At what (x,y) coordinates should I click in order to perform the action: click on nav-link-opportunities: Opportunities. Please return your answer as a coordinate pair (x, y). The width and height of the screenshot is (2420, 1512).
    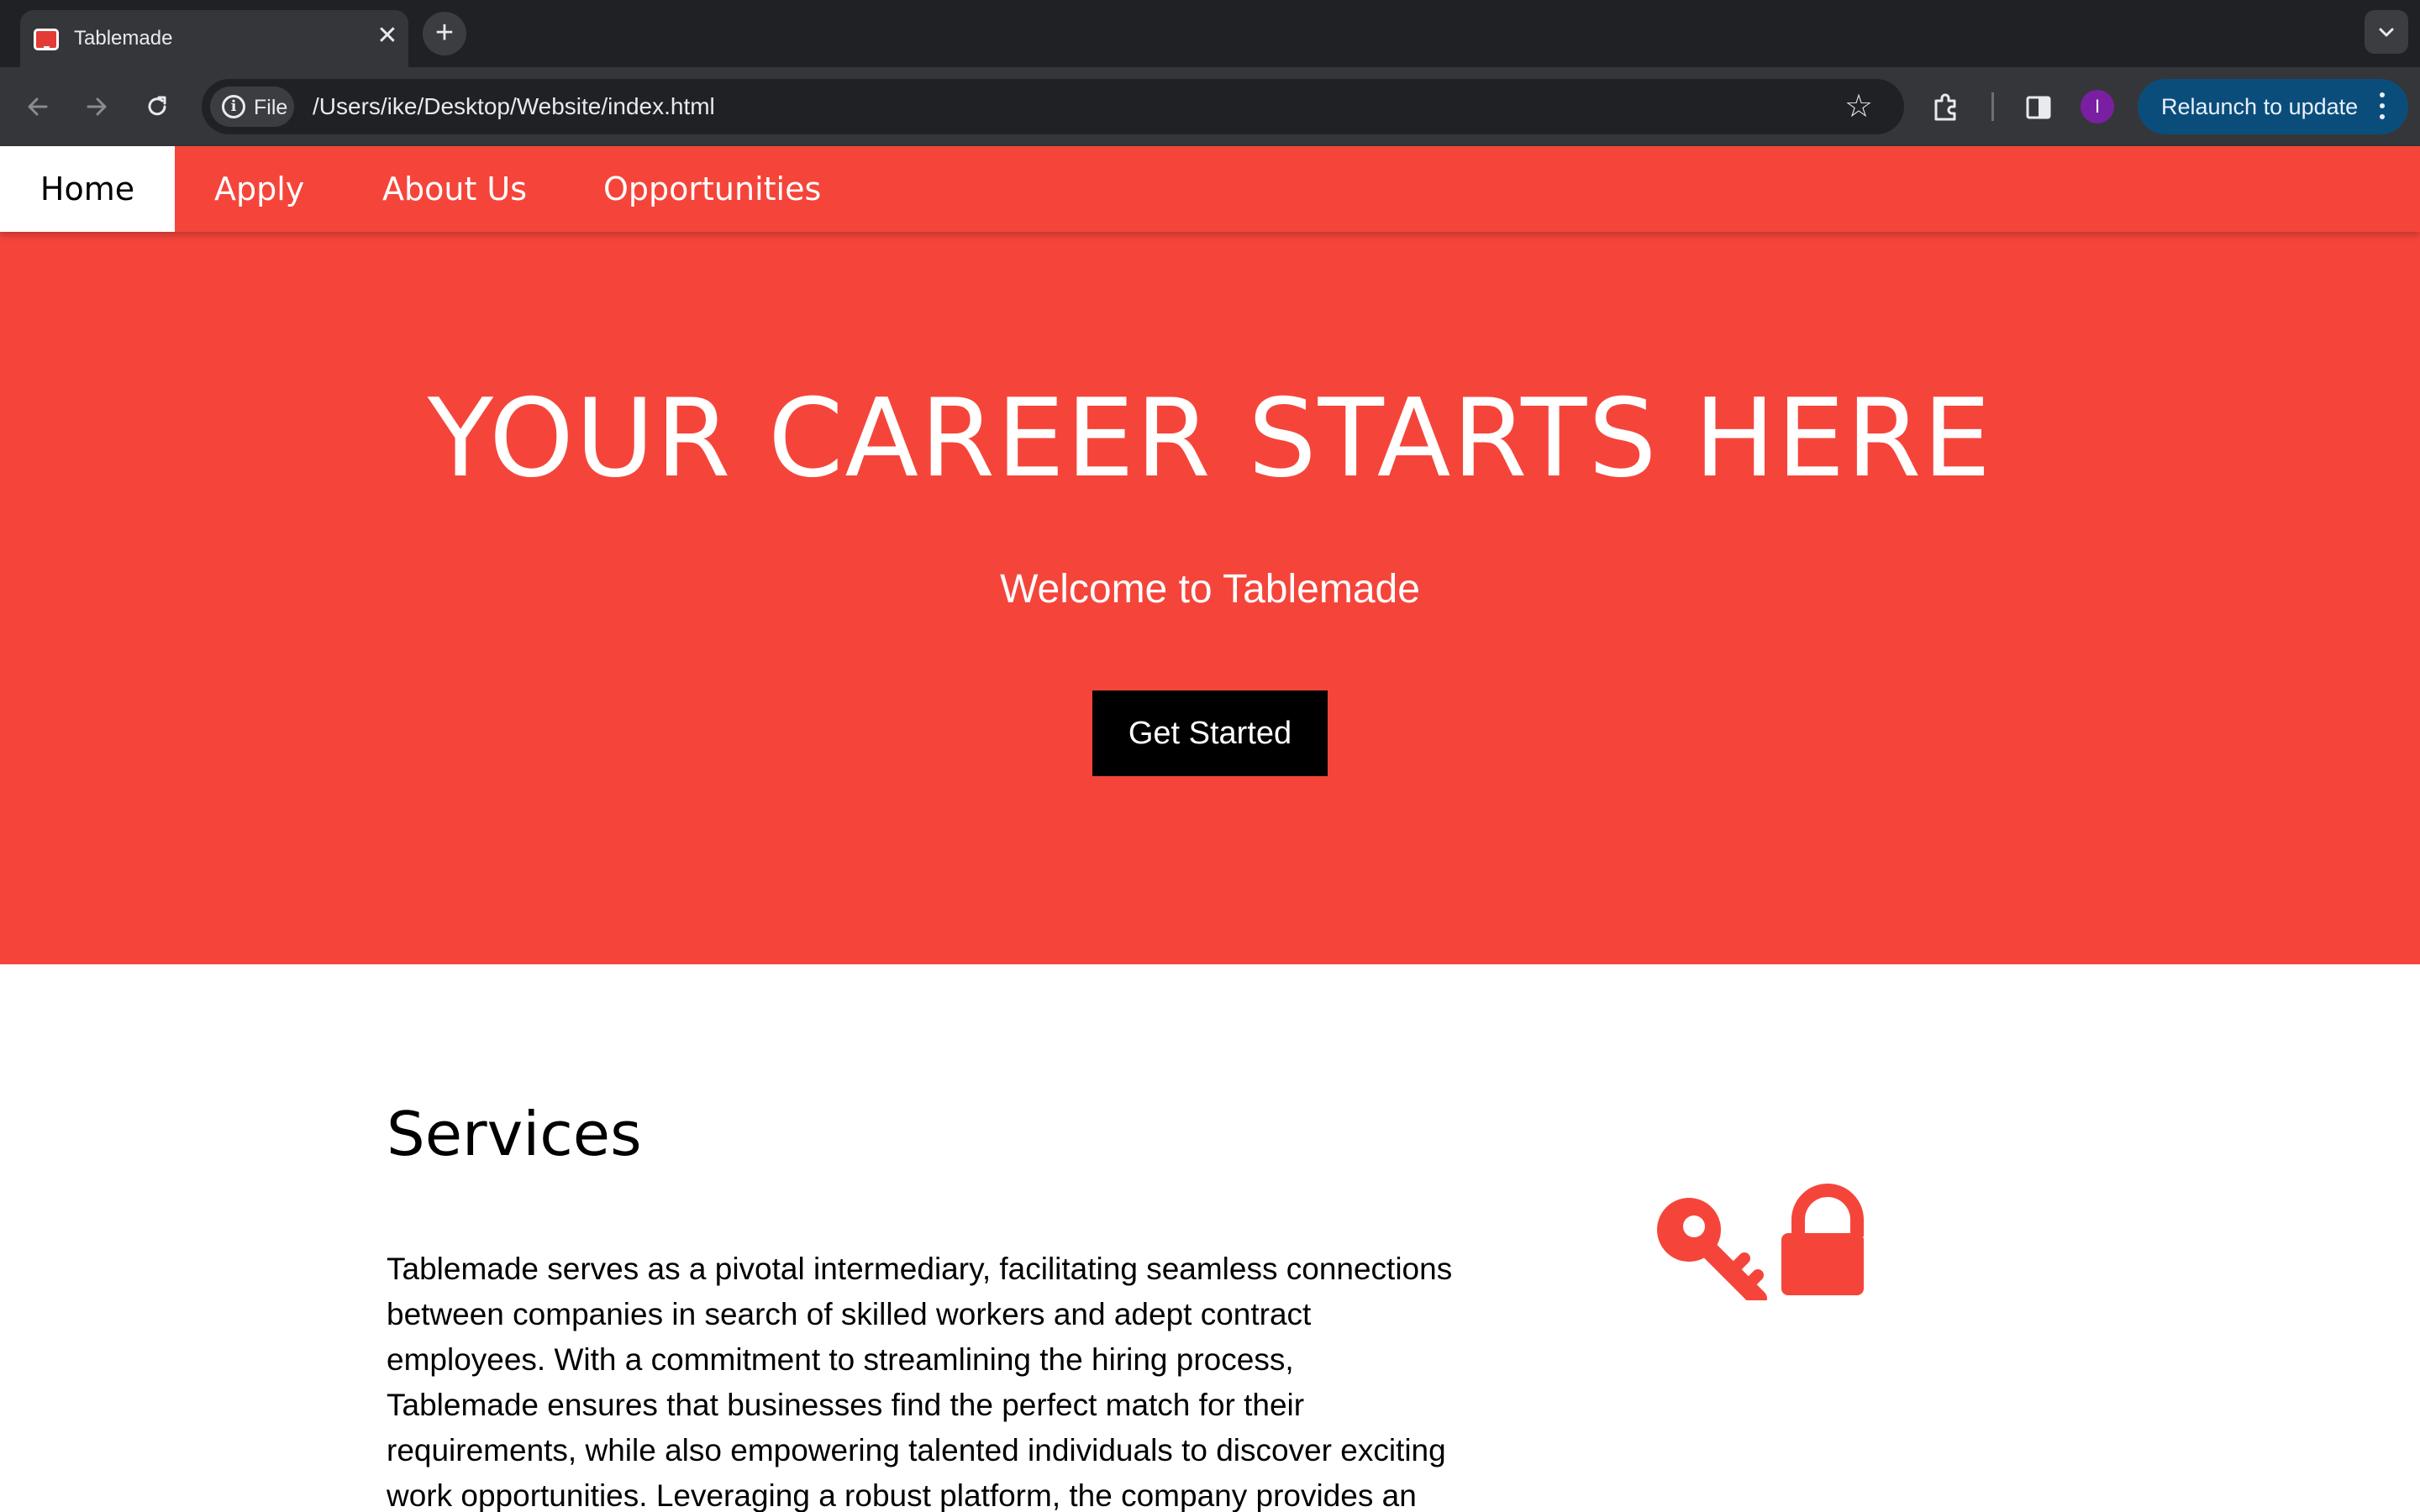
    Looking at the image, I should click on (712, 189).